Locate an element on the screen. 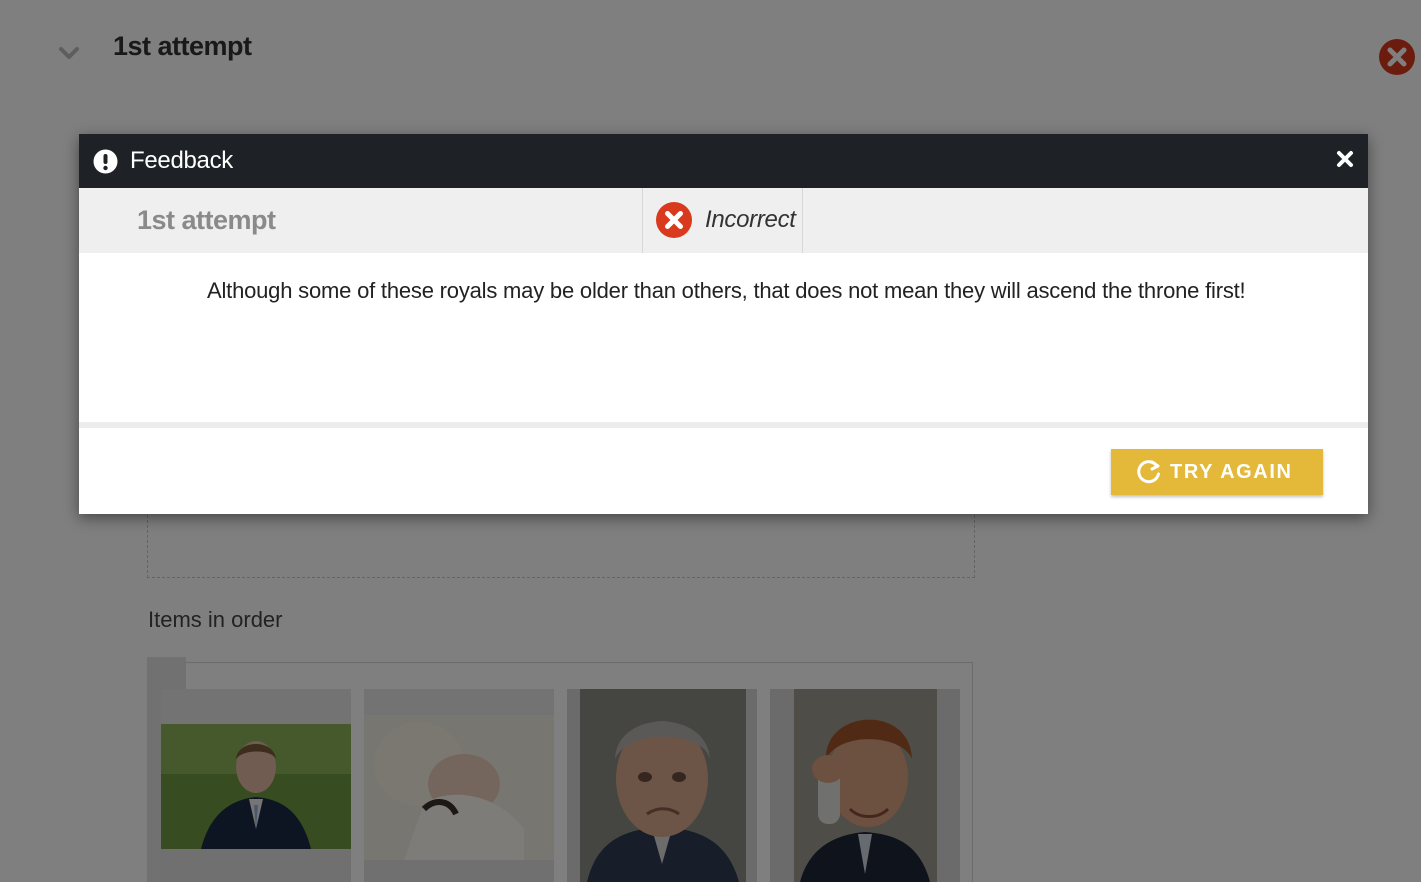 The width and height of the screenshot is (1421, 882). dialog-separator is located at coordinates (723, 425).